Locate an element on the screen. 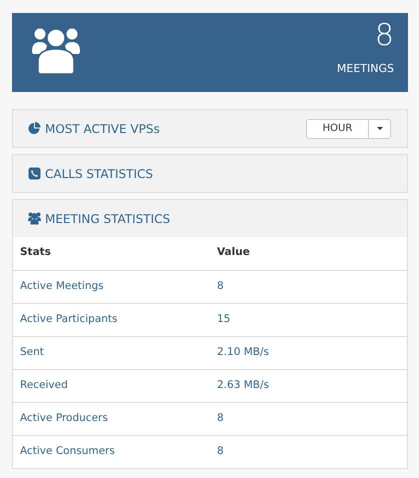 Image resolution: width=419 pixels, height=478 pixels. stat-name: Active Meetings is located at coordinates (62, 286).